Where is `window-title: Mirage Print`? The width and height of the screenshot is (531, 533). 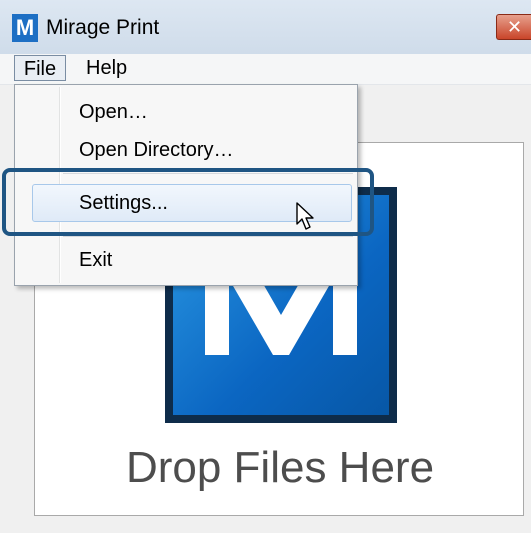
window-title: Mirage Print is located at coordinates (103, 27).